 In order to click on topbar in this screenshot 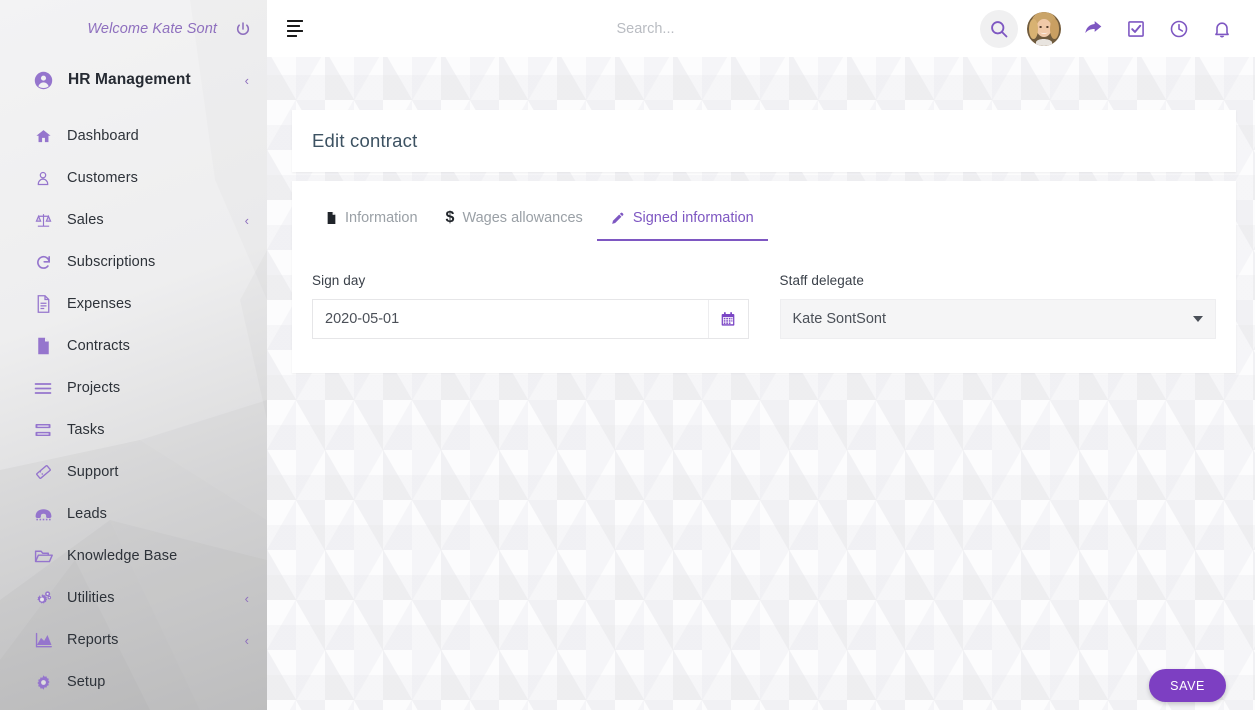, I will do `click(761, 28)`.